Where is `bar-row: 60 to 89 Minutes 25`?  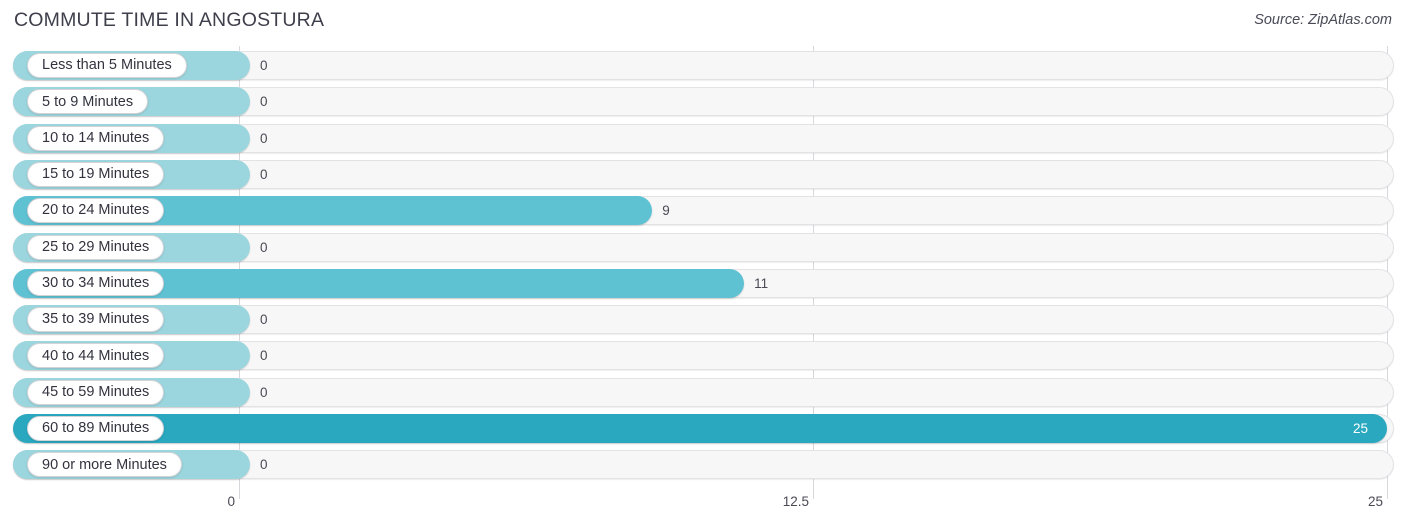 bar-row: 60 to 89 Minutes 25 is located at coordinates (703, 428).